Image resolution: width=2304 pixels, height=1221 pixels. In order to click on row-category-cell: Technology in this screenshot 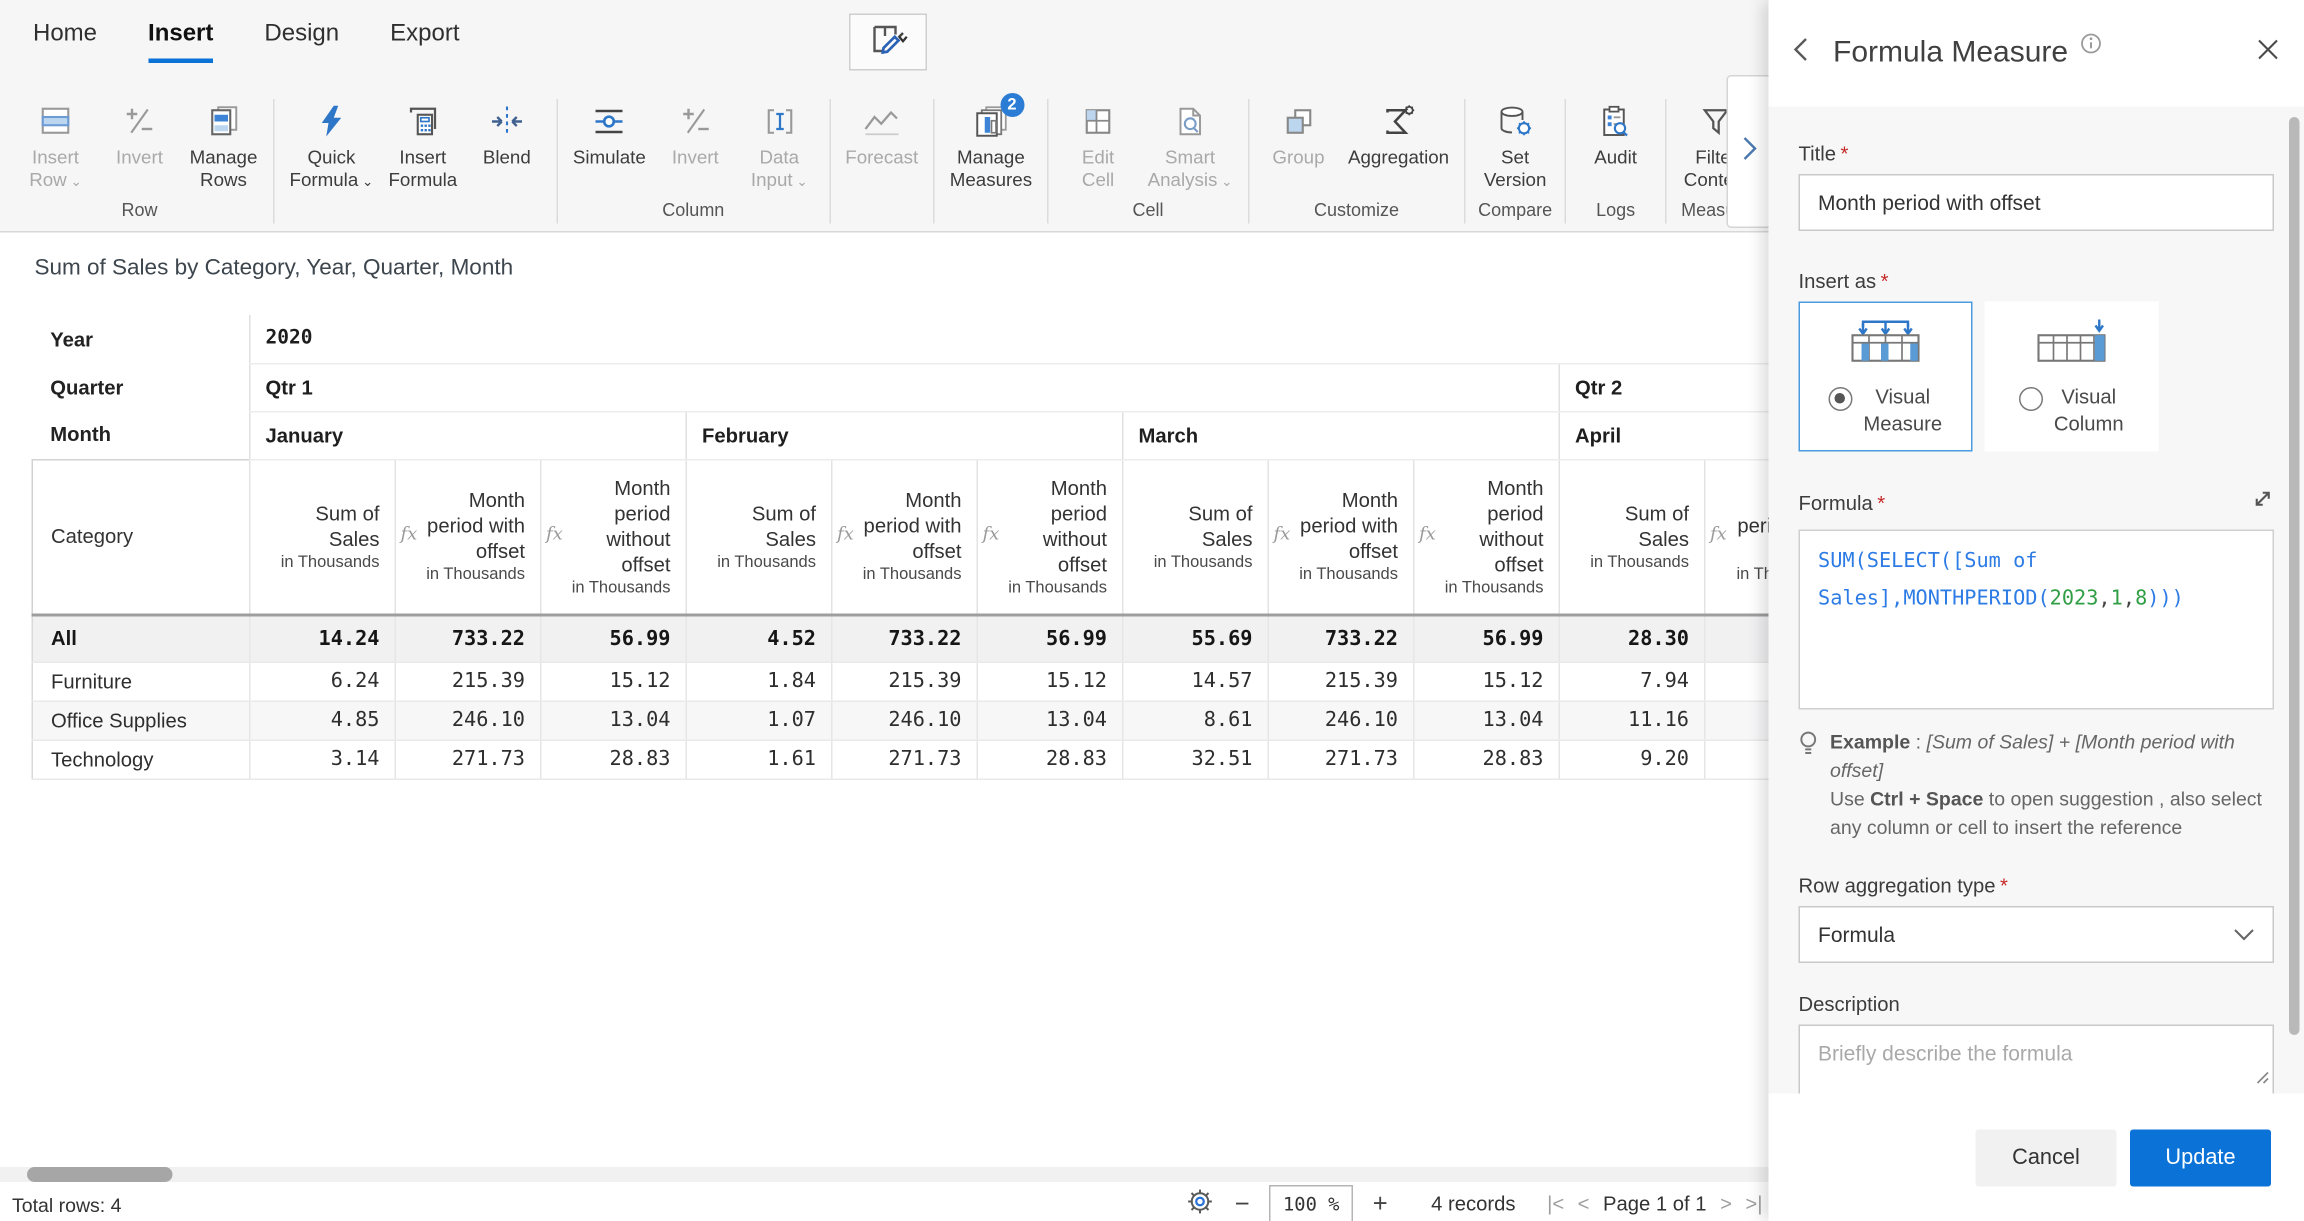, I will do `click(140, 759)`.